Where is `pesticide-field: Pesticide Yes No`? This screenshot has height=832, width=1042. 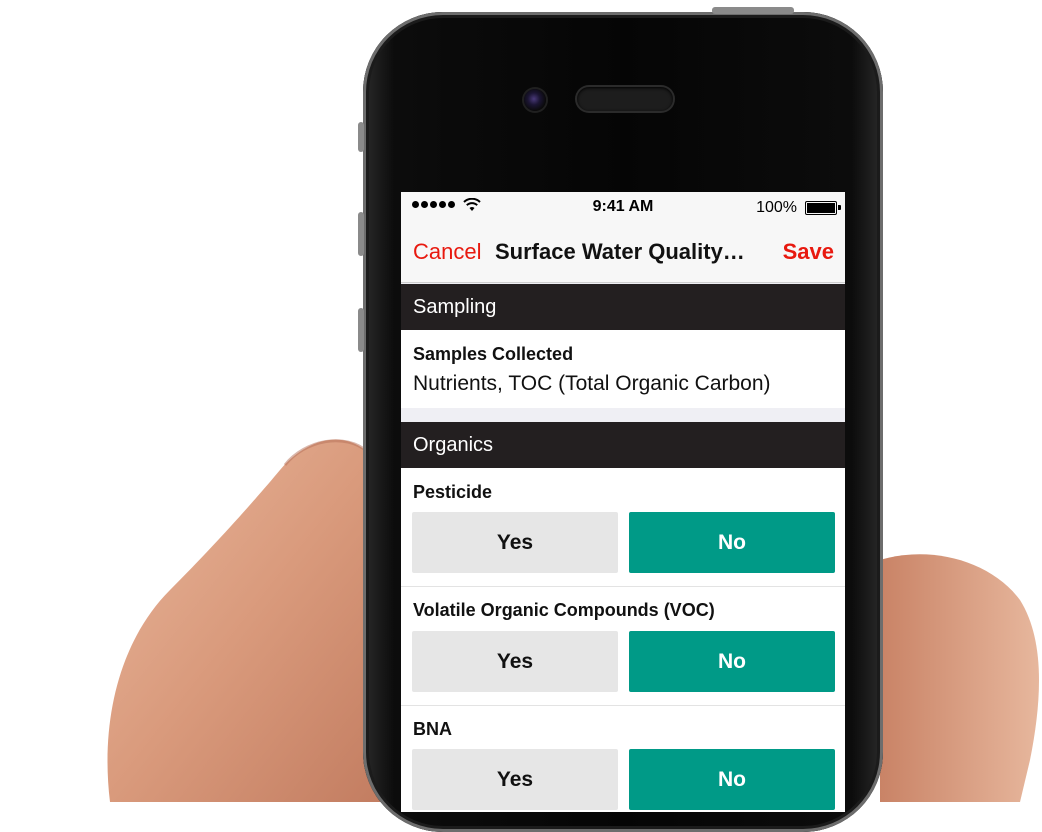
pesticide-field: Pesticide Yes No is located at coordinates (623, 527).